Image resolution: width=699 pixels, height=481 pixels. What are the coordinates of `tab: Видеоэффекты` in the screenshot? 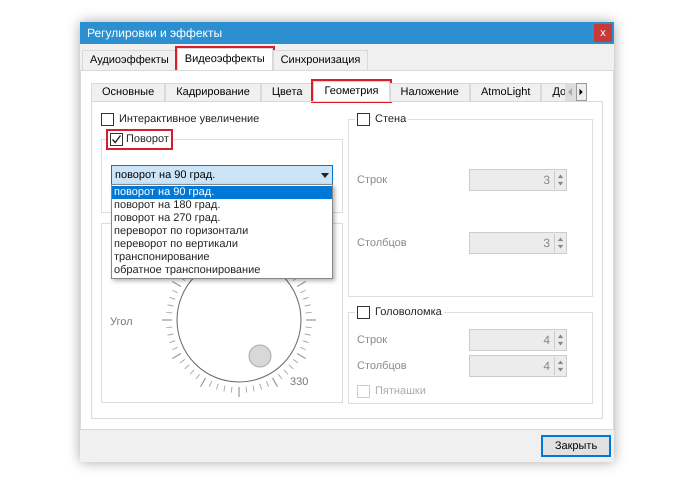 It's located at (224, 59).